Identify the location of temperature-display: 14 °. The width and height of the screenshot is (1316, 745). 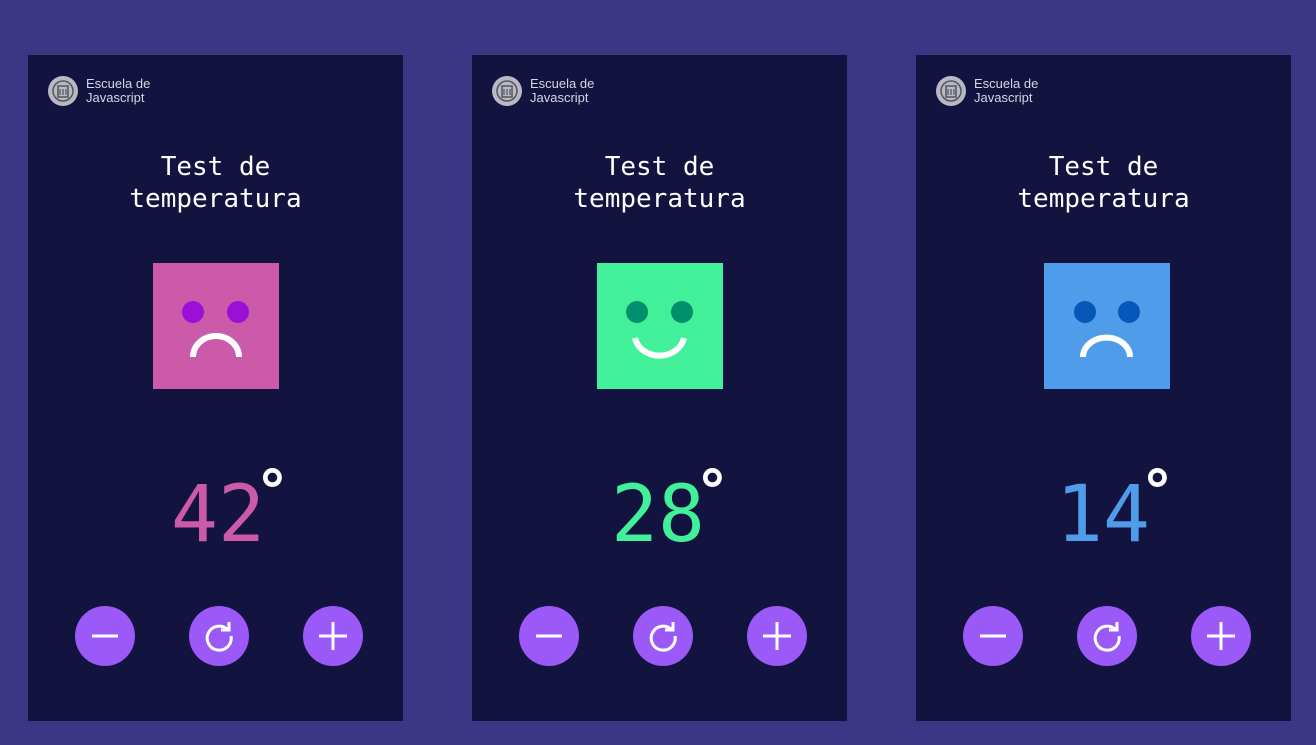
(1103, 513).